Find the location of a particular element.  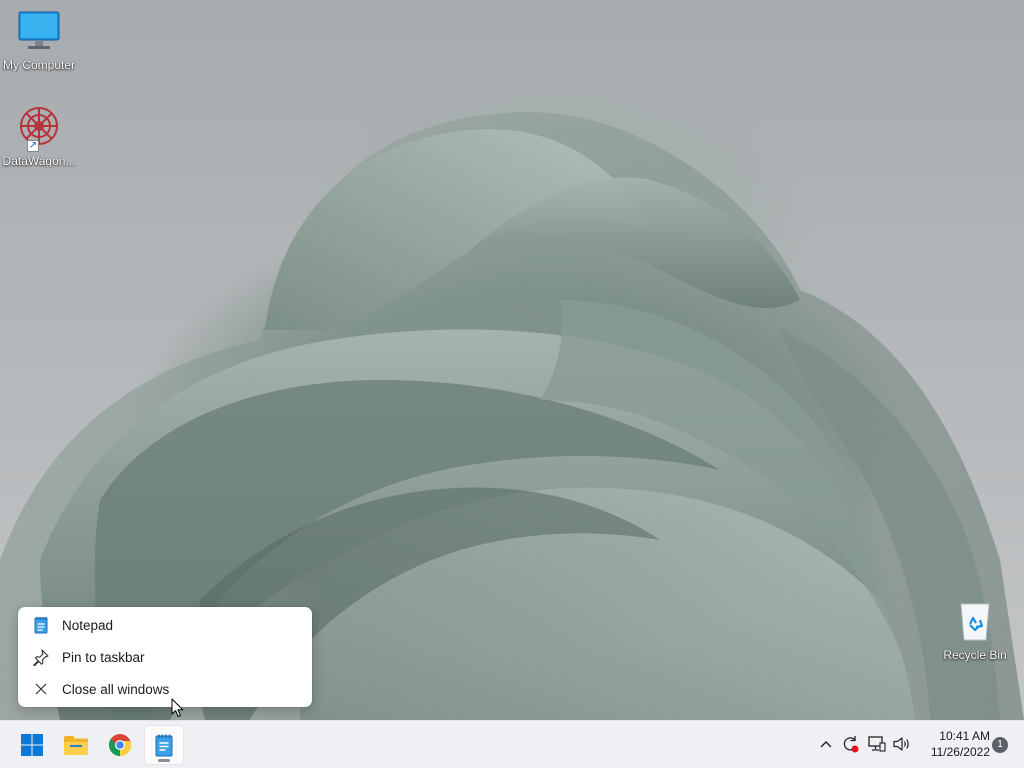

desktop-icon-my-computer: My Computer is located at coordinates (39, 40).